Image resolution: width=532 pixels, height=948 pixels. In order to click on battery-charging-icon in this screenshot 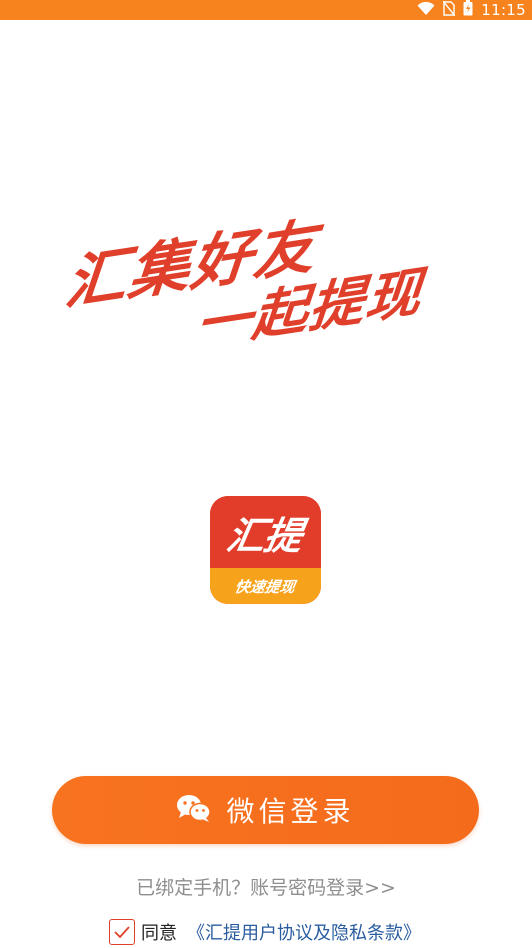, I will do `click(468, 10)`.